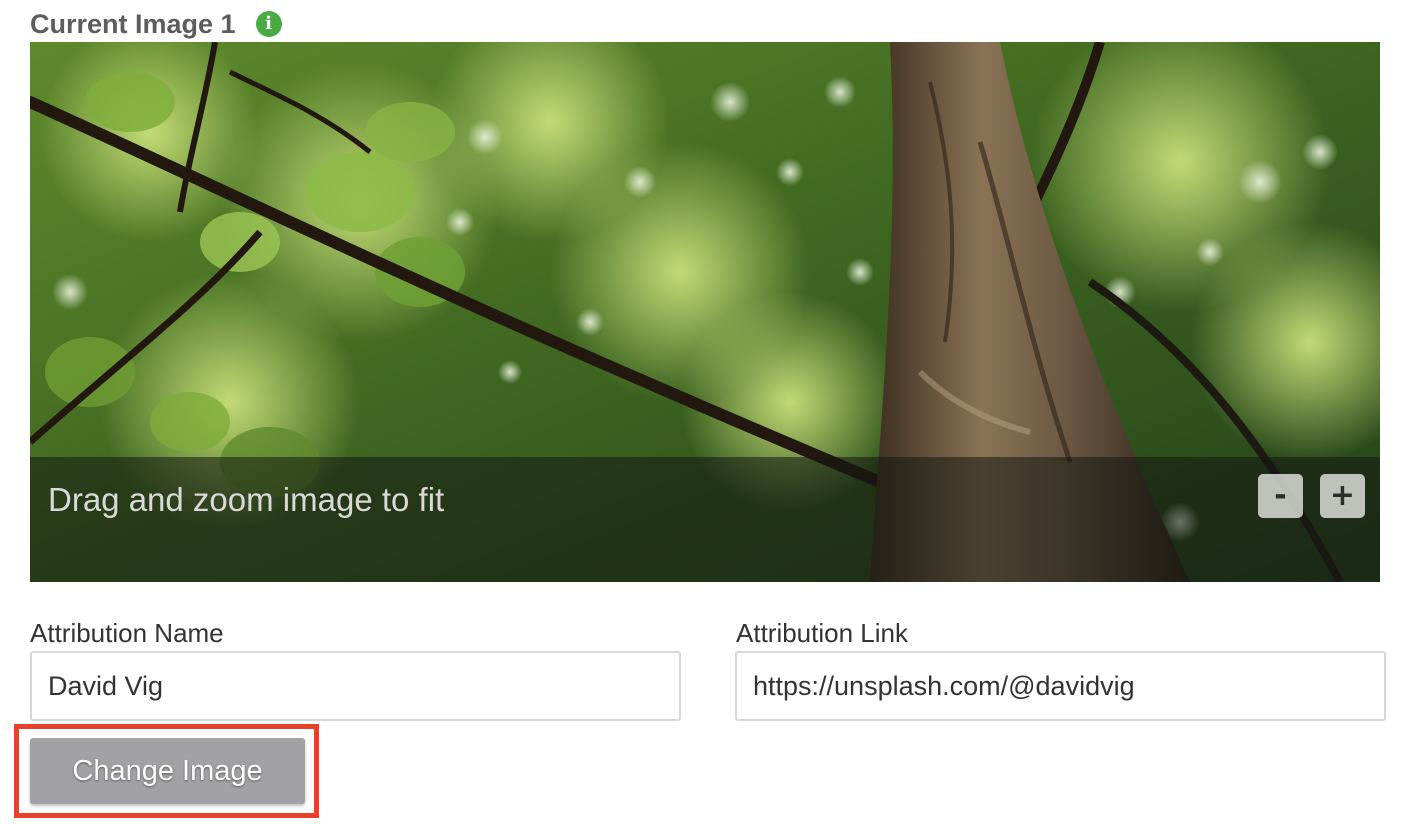 The height and width of the screenshot is (824, 1416). What do you see at coordinates (705, 519) in the screenshot?
I see `zoom-toolbar: Drag and zoom image to fit - +` at bounding box center [705, 519].